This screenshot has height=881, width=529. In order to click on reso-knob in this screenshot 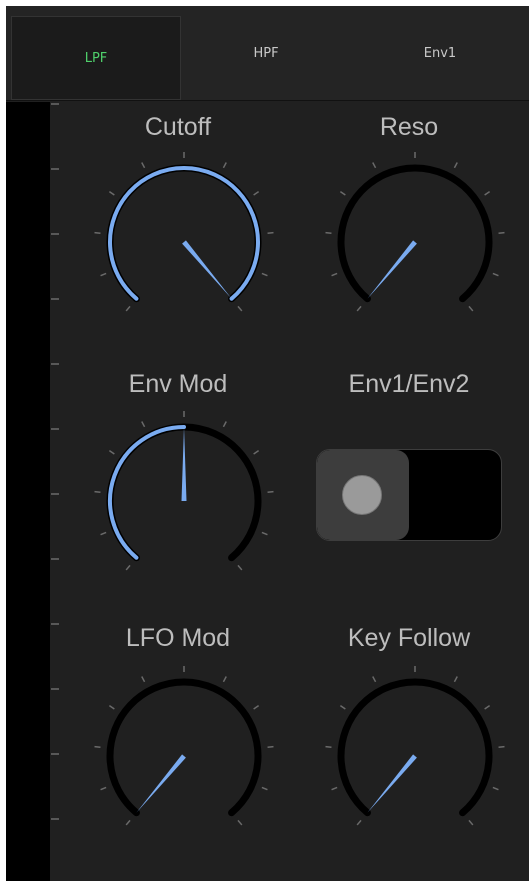, I will do `click(409, 234)`.